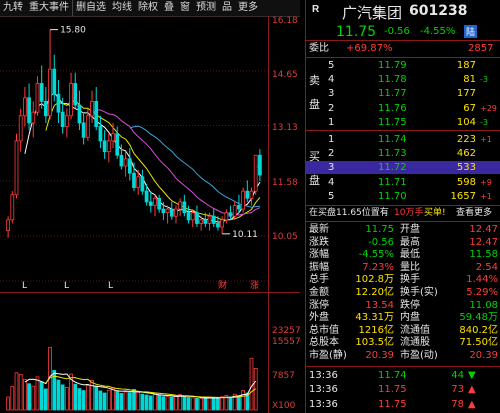 This screenshot has height=413, width=500. What do you see at coordinates (484, 80) in the screenshot?
I see `ask-change: -3` at bounding box center [484, 80].